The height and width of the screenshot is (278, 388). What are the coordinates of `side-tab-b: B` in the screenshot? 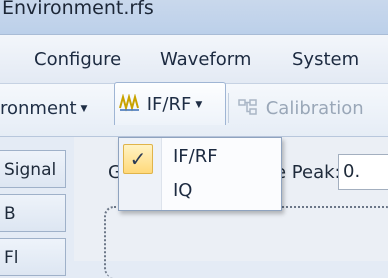 It's located at (33, 213).